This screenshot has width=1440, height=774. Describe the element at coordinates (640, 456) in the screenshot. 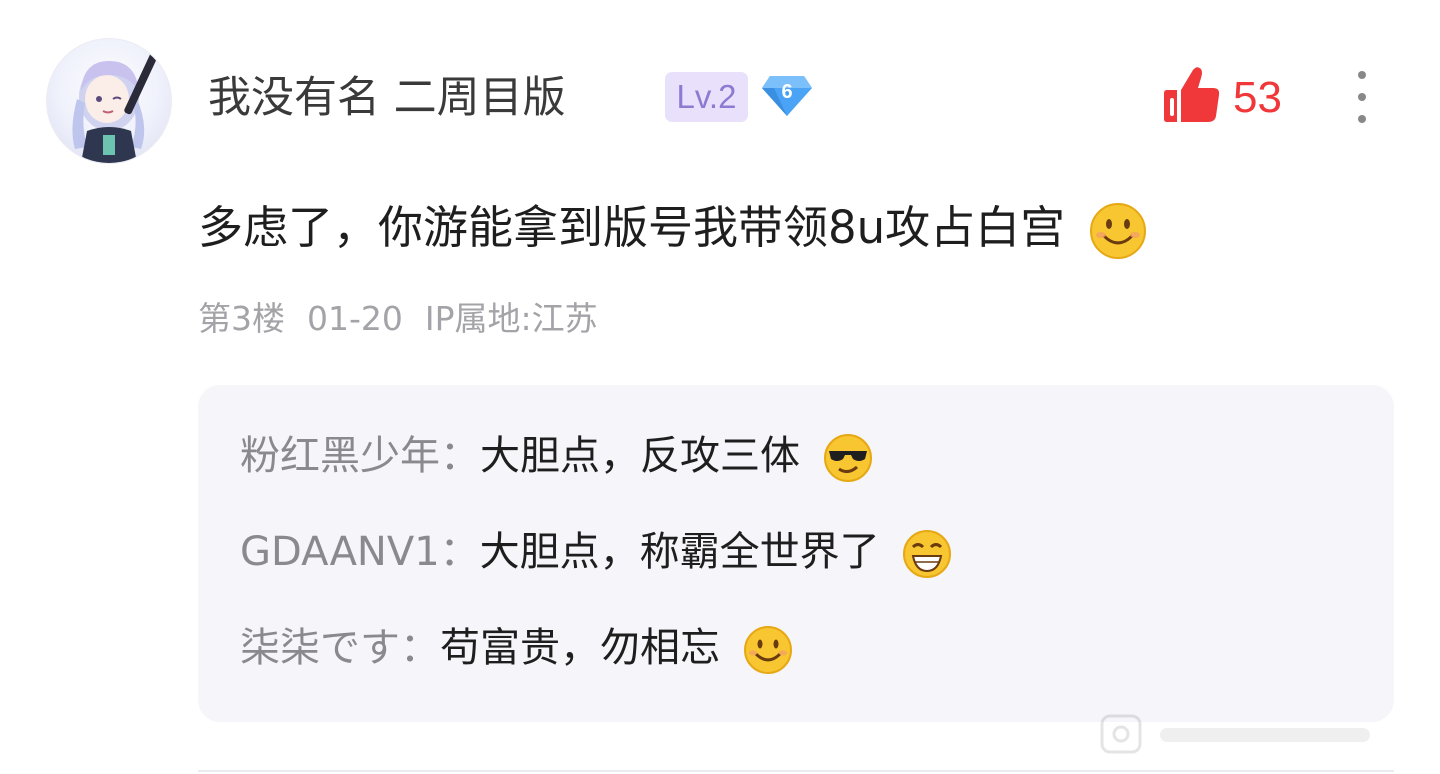

I see `reply-text: 大胆点，反攻三体` at that location.